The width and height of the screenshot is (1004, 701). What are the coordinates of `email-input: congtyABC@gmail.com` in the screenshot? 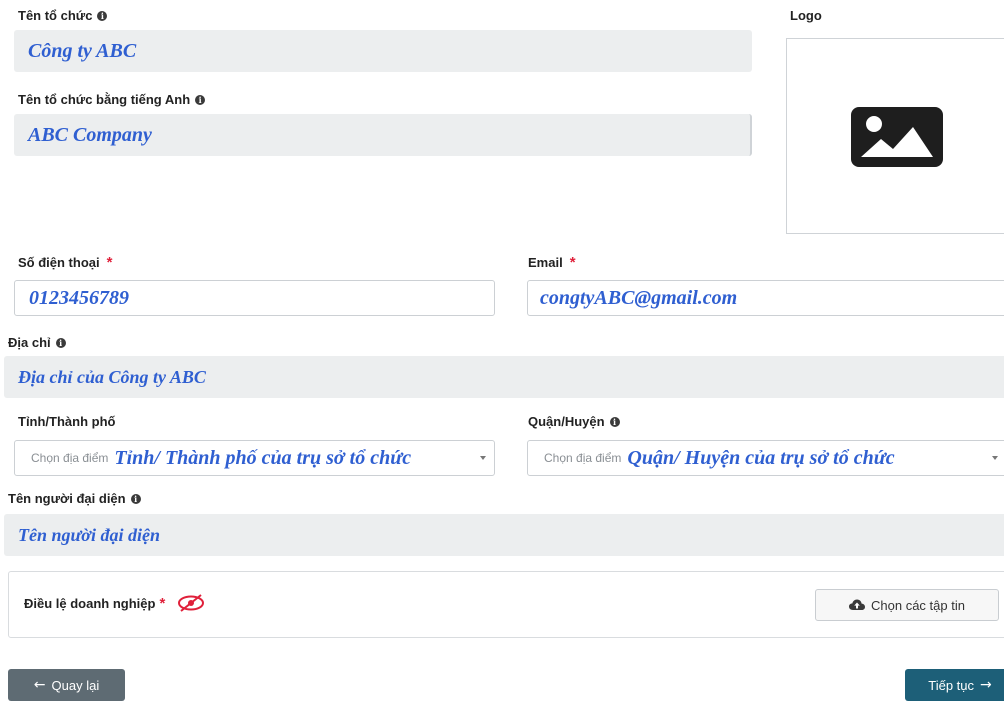 It's located at (765, 298).